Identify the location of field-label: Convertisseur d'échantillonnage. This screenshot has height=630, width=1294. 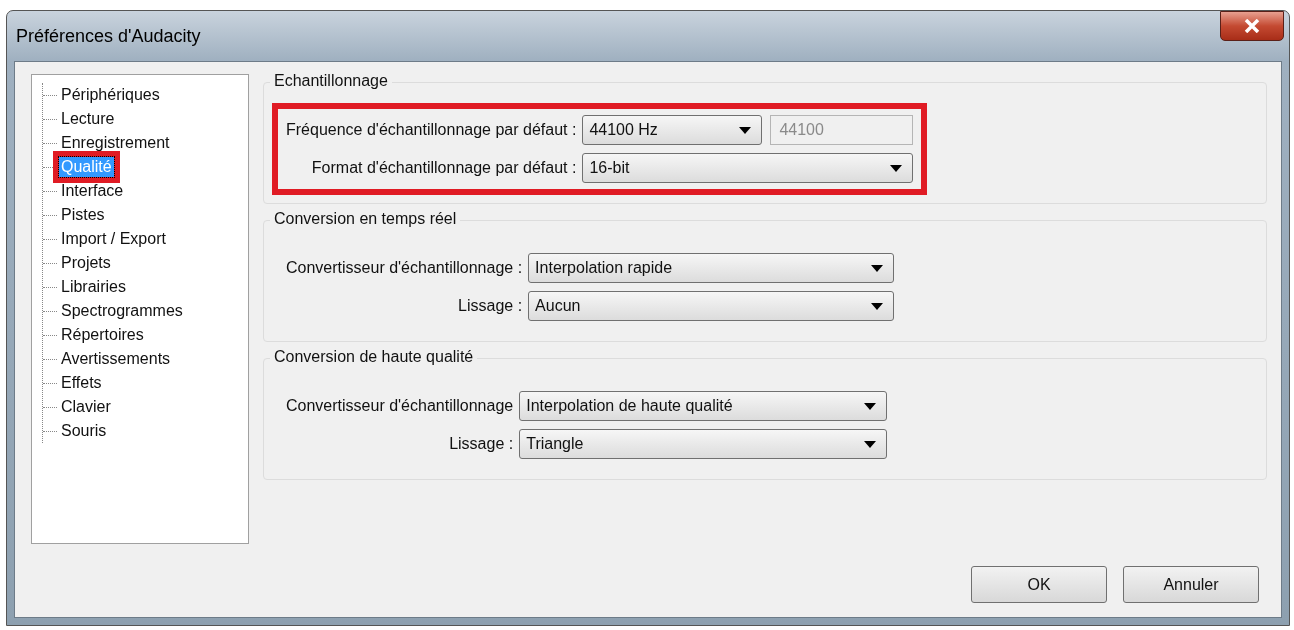
(400, 406).